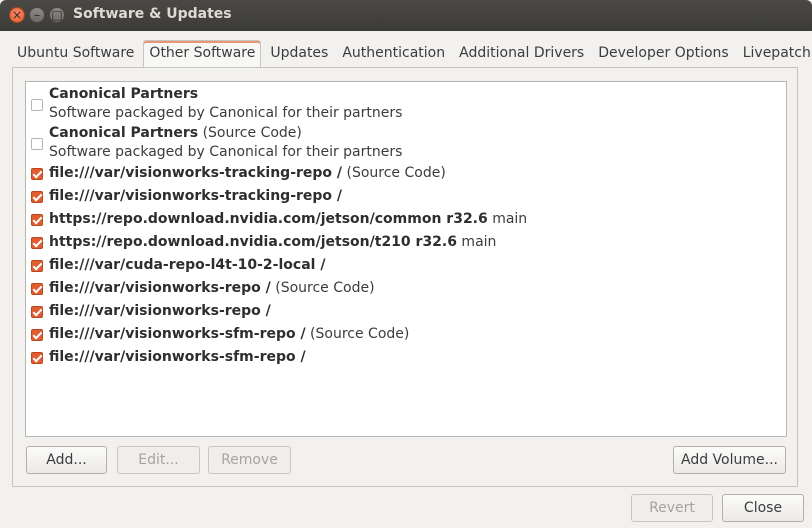 Image resolution: width=812 pixels, height=528 pixels. I want to click on close-window-icon: ×, so click(17, 15).